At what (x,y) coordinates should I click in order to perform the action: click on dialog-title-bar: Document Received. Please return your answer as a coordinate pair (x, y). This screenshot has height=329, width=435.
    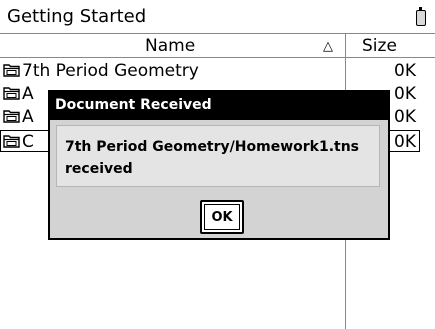
    Looking at the image, I should click on (219, 106).